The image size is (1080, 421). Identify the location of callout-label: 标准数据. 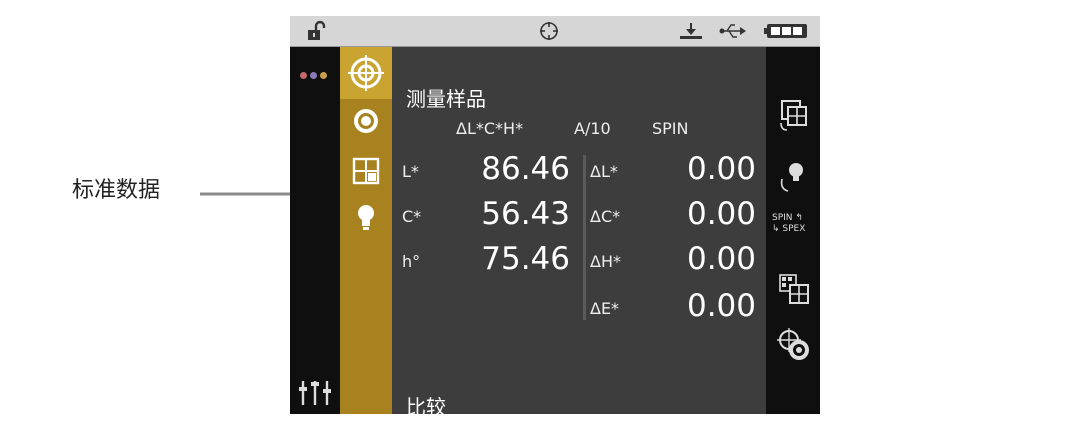
(116, 190).